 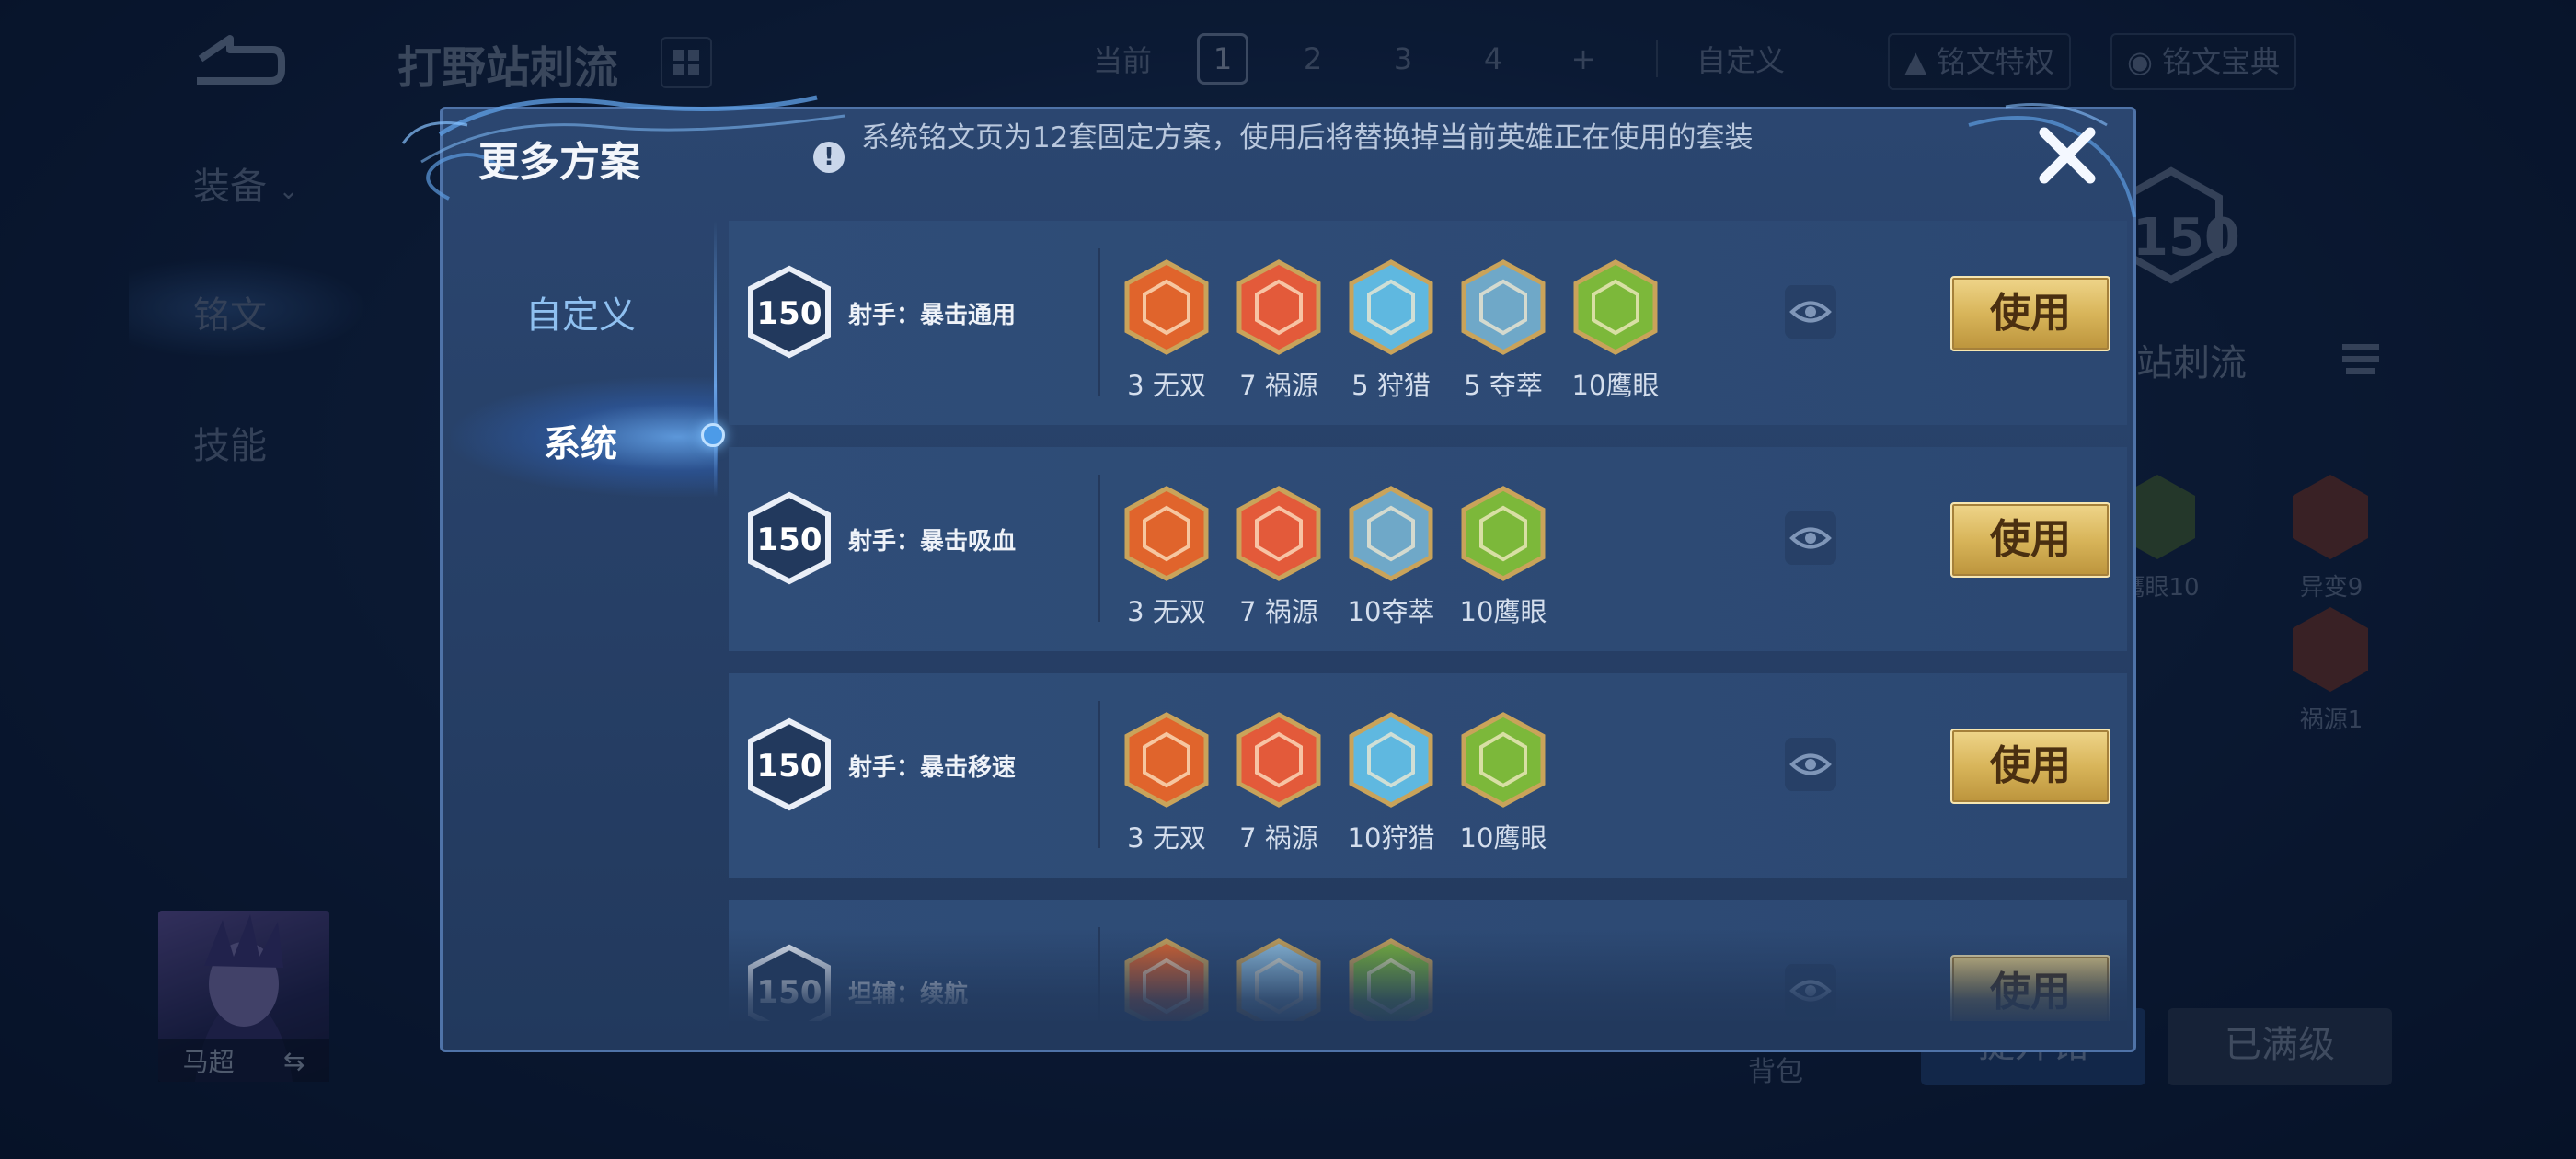 I want to click on plan-row: 150 射手：暴击通用 3 无双 7 祸源 5 狩猎 5 夺萃 10鹰眼 使用, so click(x=1428, y=323).